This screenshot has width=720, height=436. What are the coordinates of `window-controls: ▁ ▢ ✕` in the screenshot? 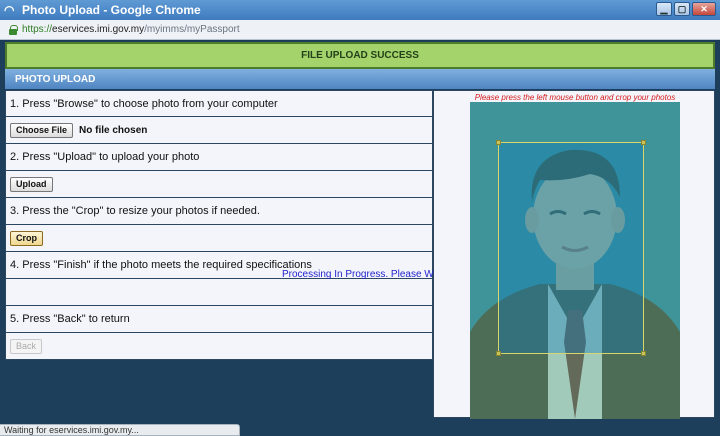 It's located at (686, 9).